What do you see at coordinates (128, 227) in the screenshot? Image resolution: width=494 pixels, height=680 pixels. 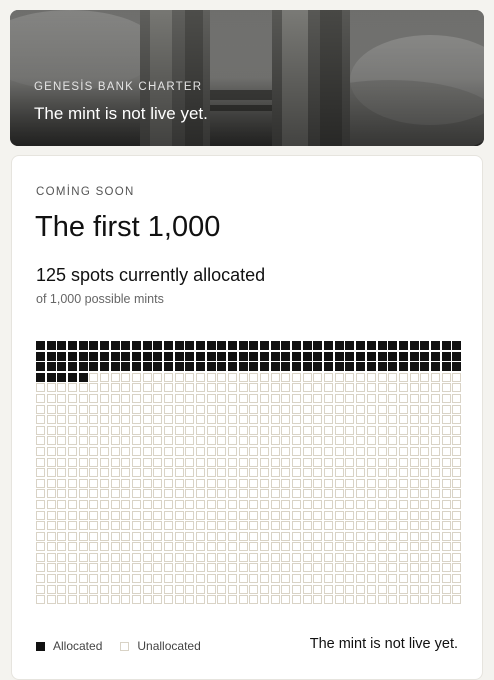 I see `card-title: The first 1,000` at bounding box center [128, 227].